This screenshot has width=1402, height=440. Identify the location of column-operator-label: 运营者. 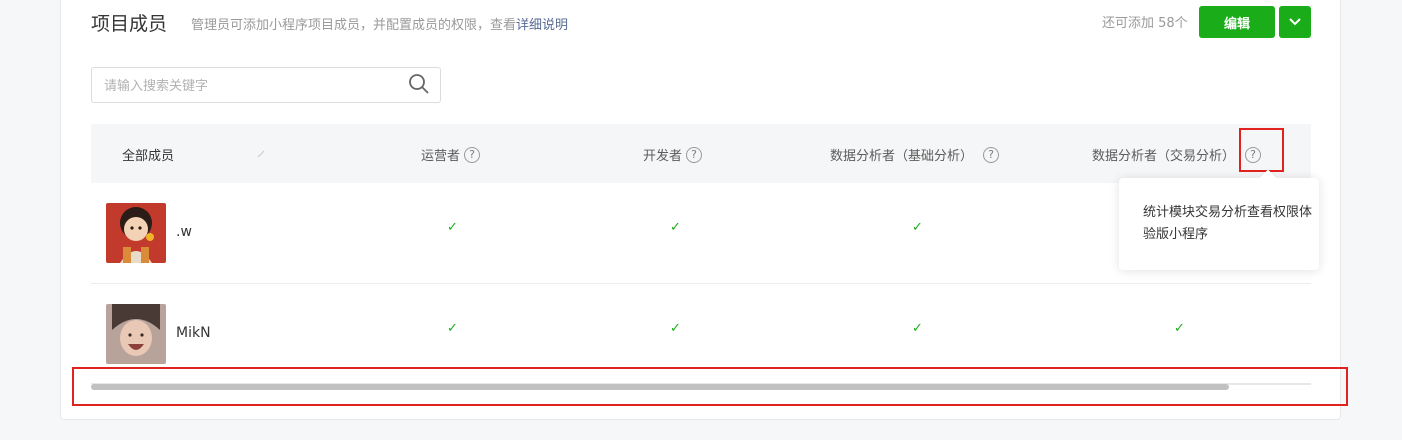
(441, 156).